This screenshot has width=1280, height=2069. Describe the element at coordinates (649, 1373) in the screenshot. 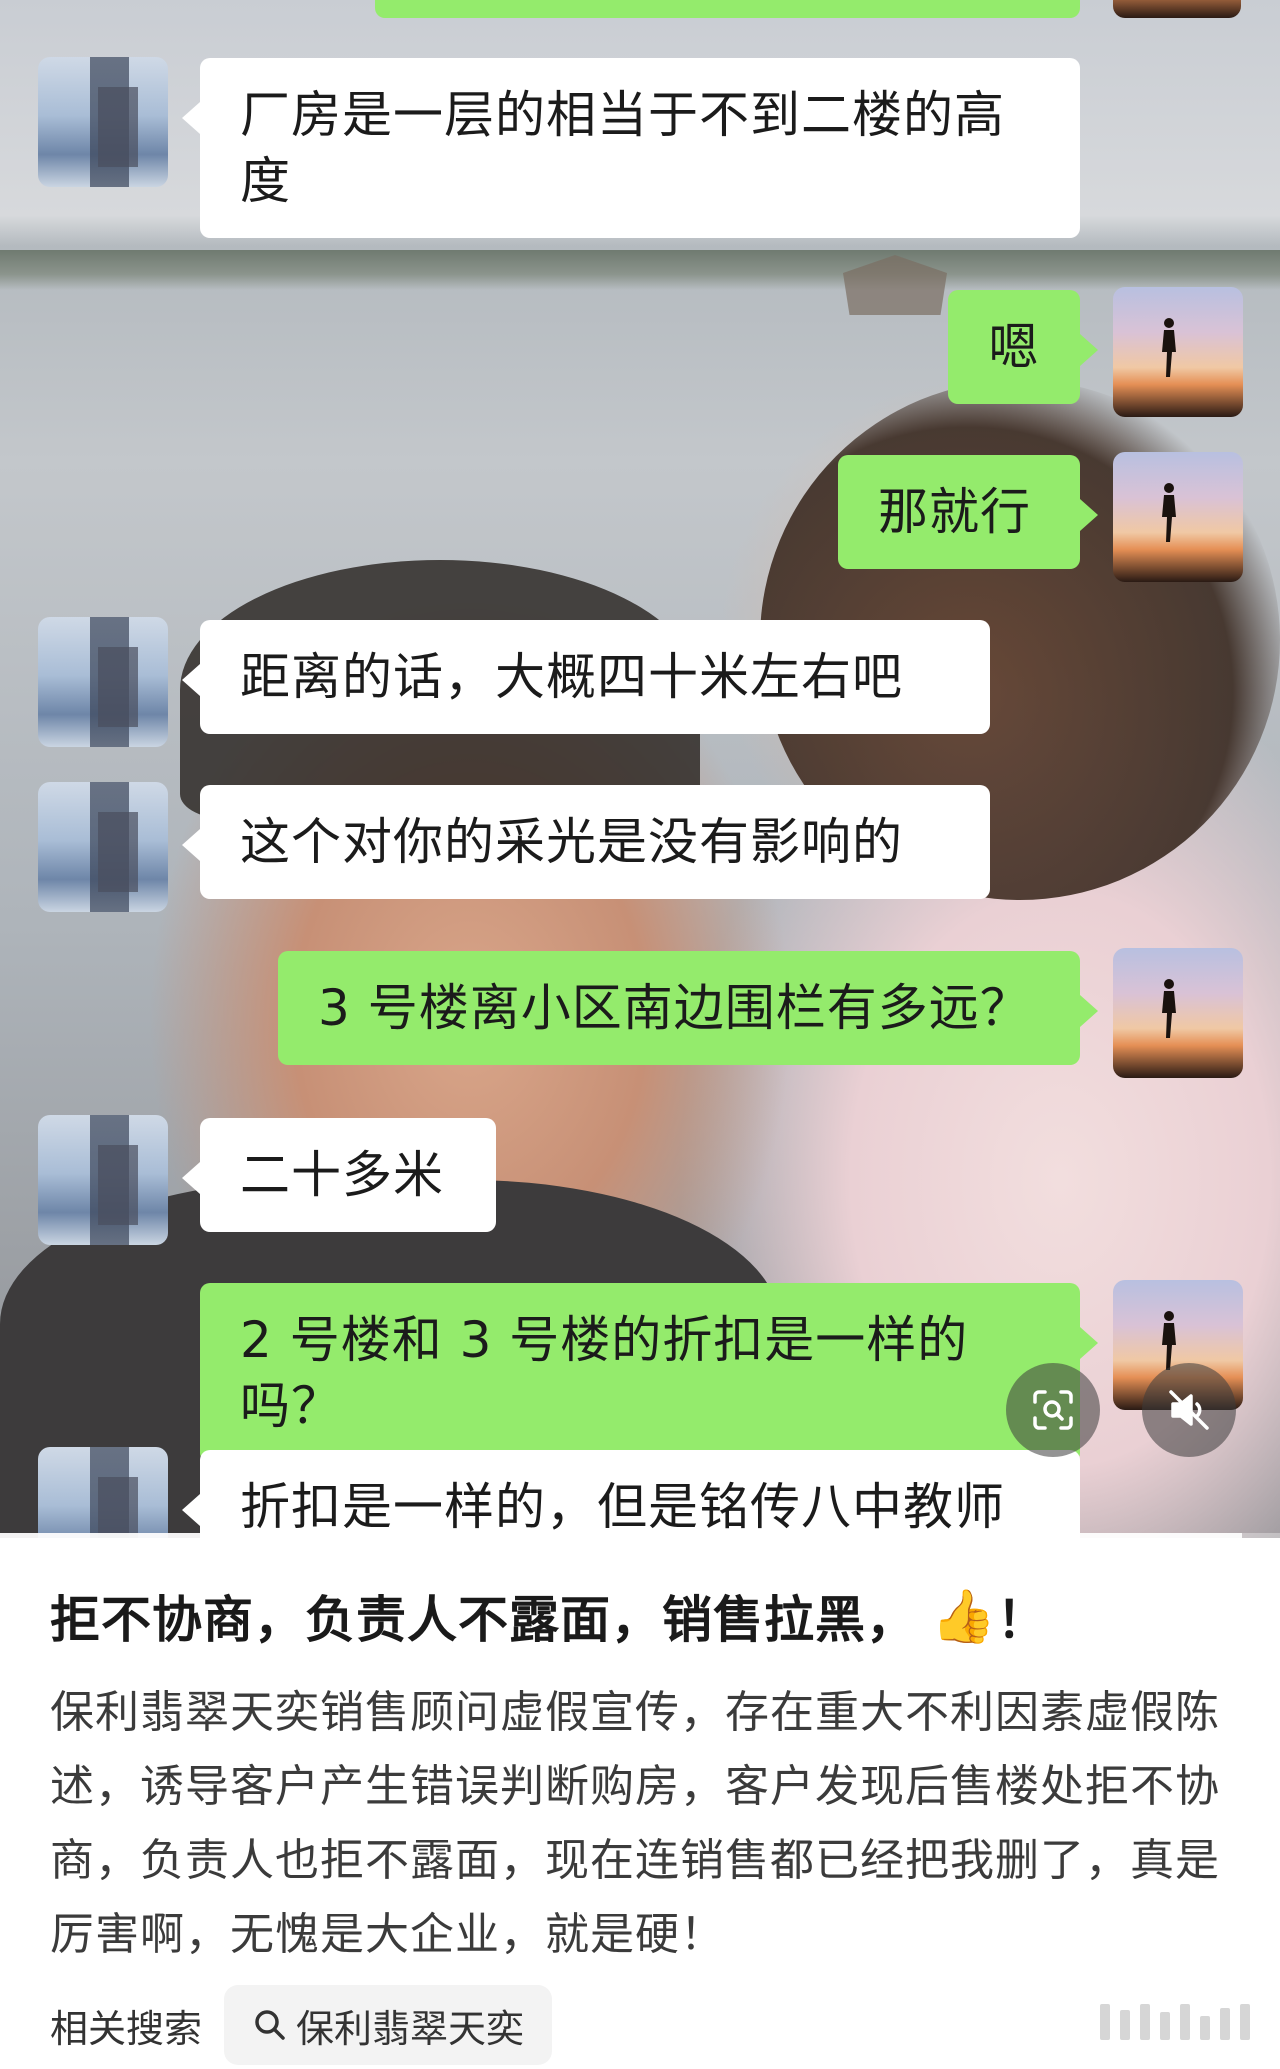

I see `chat-message: 2 号楼和 3 号楼的折扣是一样的吗？` at that location.